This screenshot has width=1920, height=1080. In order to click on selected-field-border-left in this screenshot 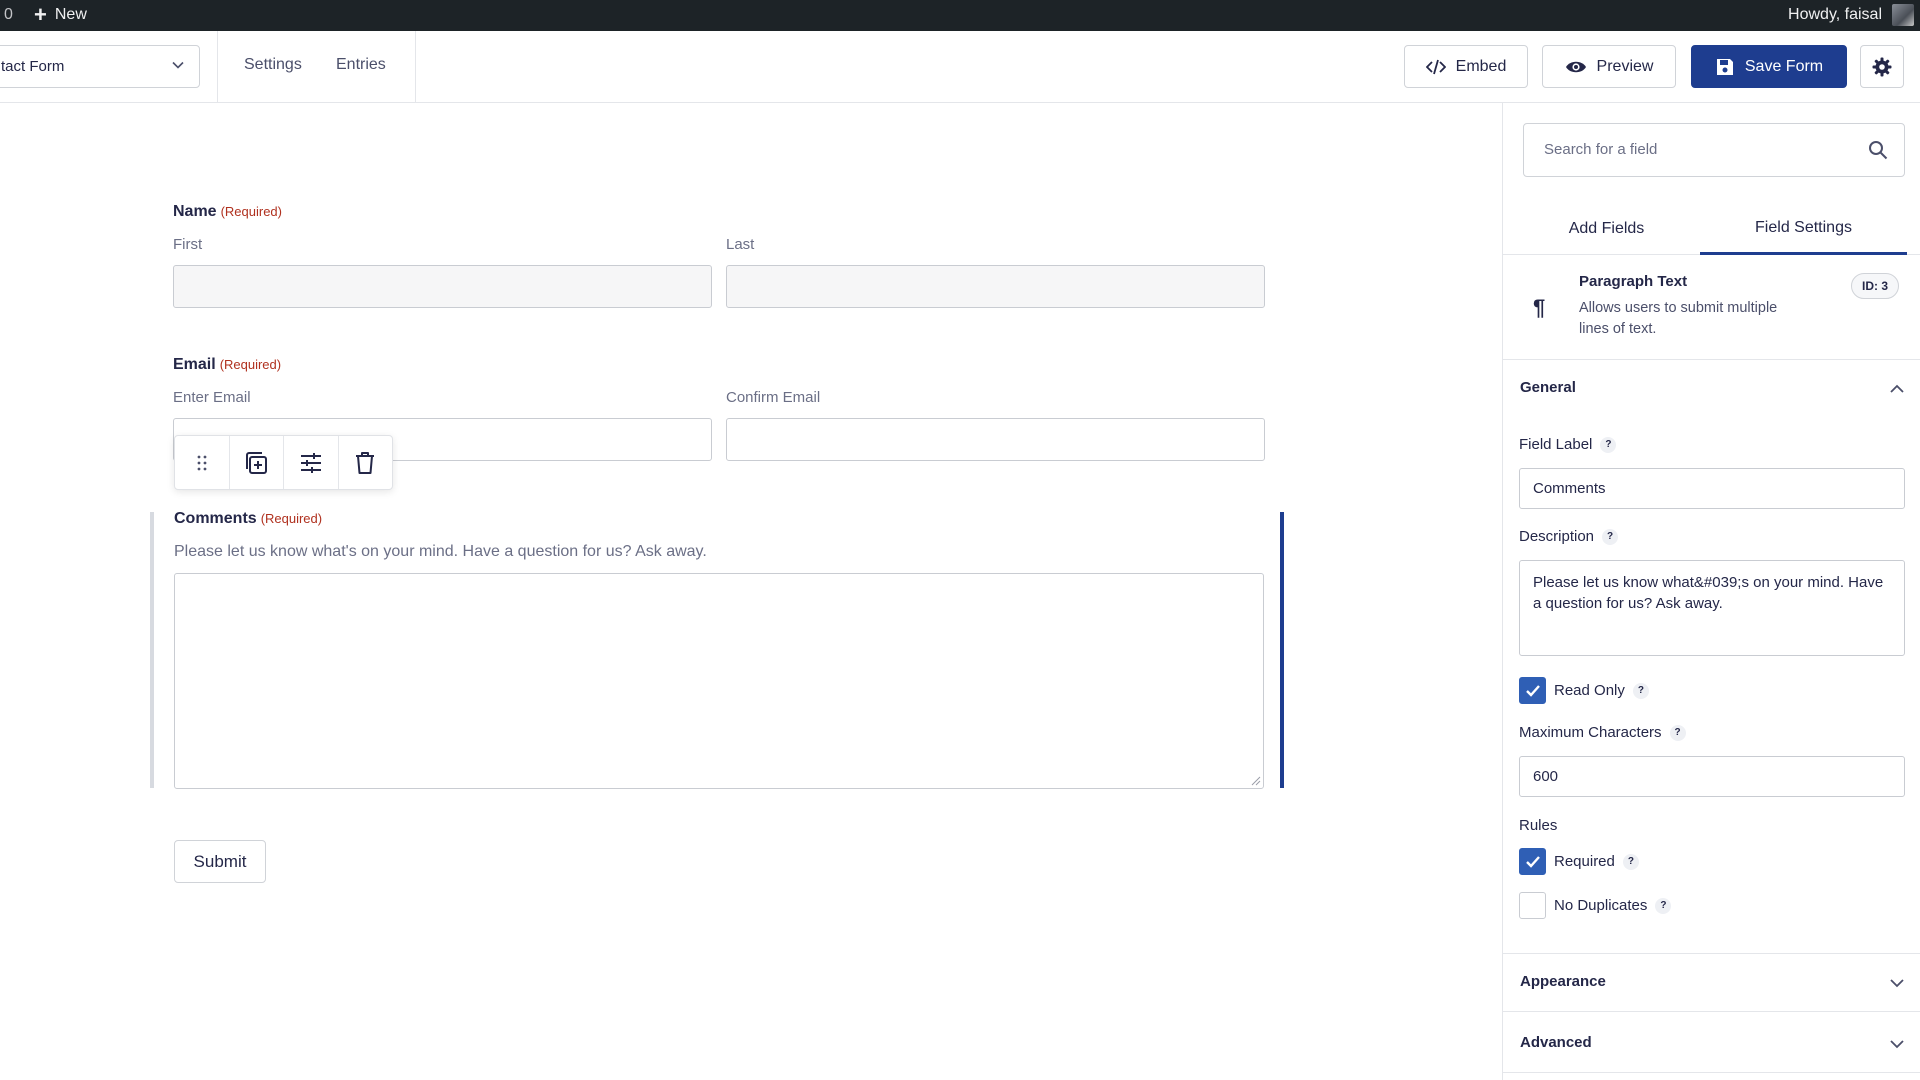, I will do `click(152, 650)`.